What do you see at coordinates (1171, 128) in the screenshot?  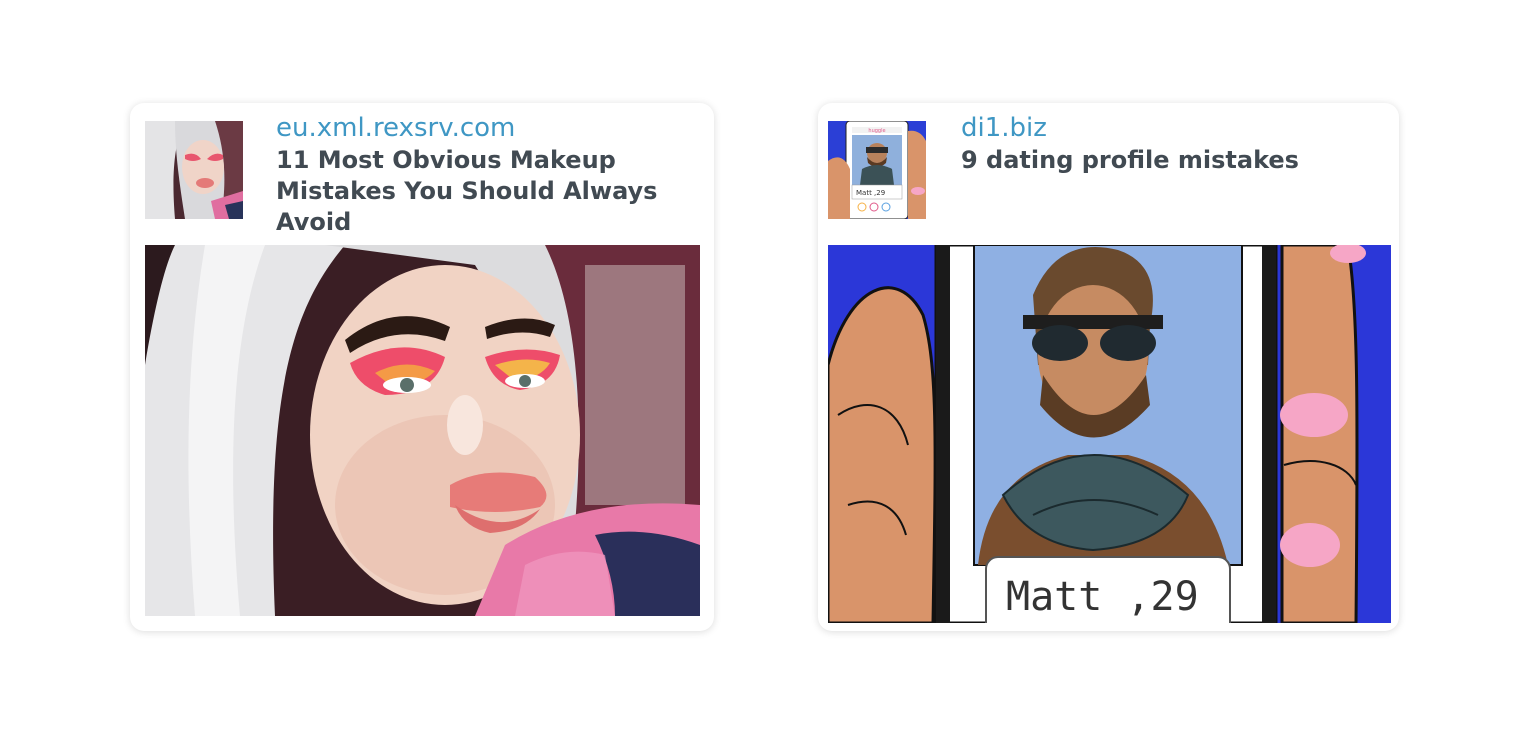 I see `ad-source-link: di1.biz` at bounding box center [1171, 128].